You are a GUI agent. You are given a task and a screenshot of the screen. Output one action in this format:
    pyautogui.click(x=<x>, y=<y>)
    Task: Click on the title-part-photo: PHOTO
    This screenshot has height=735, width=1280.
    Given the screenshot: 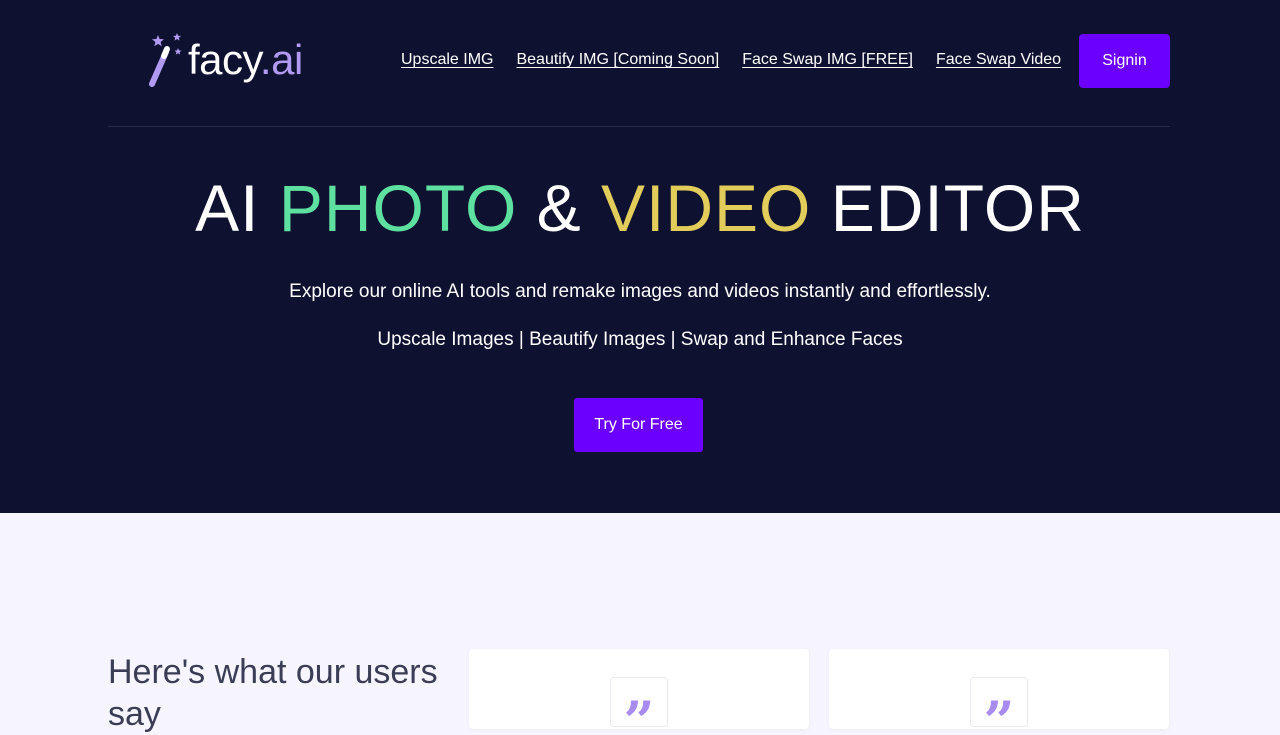 What is the action you would take?
    pyautogui.click(x=398, y=208)
    